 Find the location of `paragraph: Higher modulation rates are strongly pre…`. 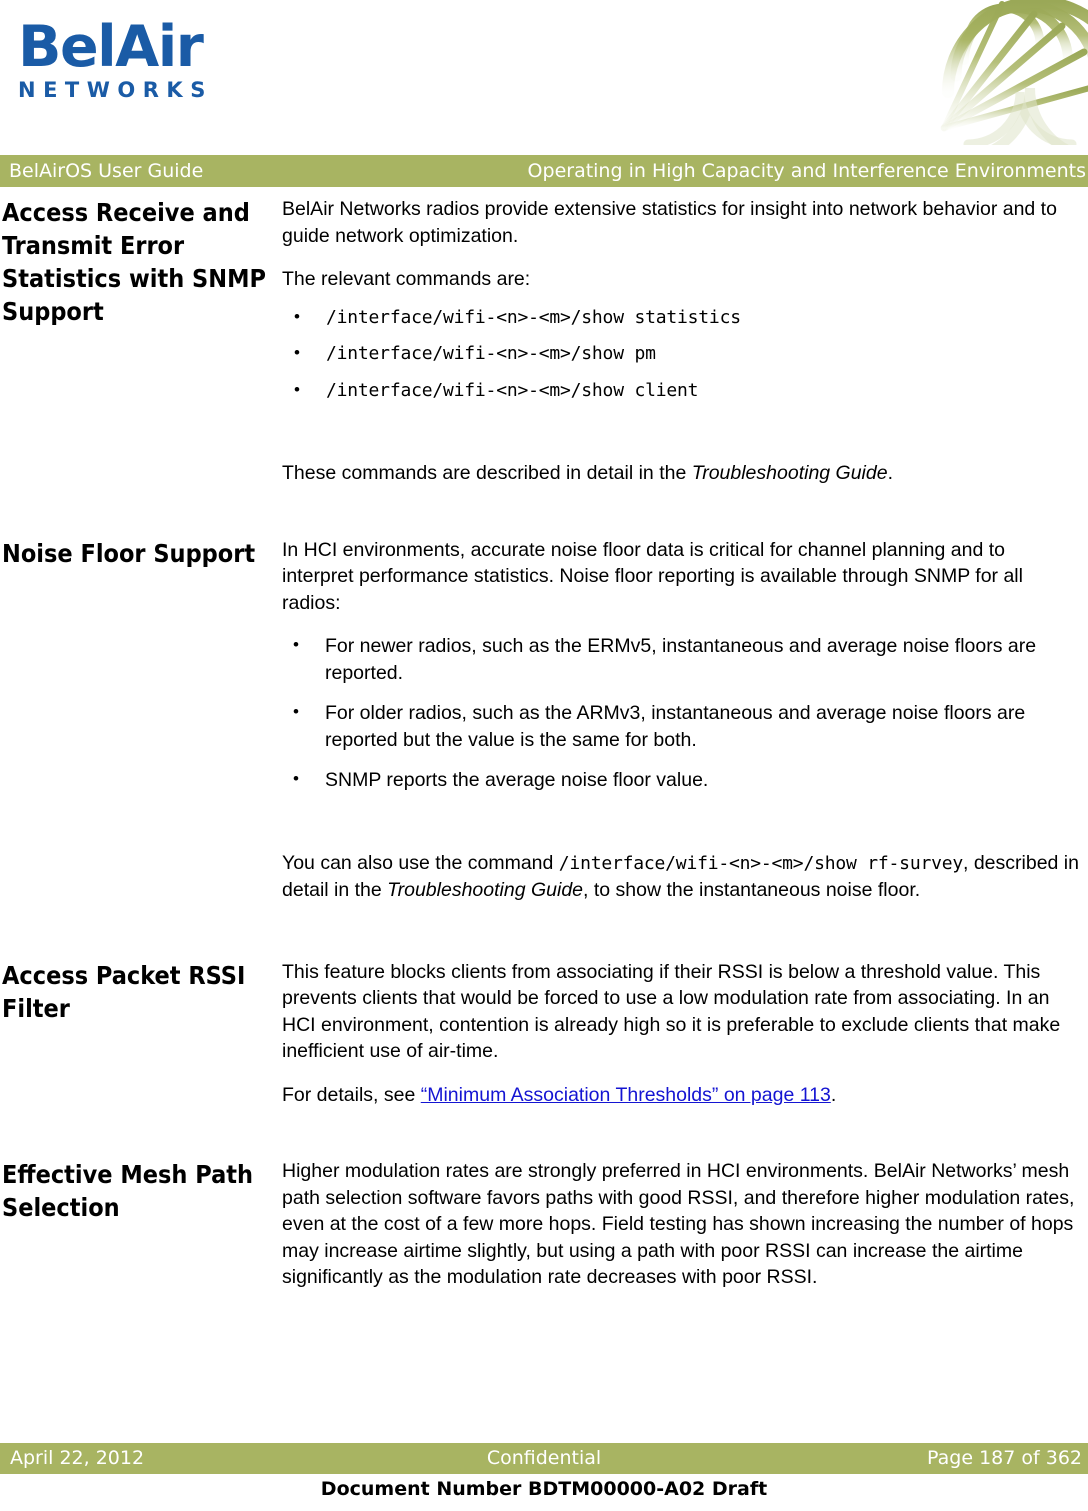

paragraph: Higher modulation rates are strongly pre… is located at coordinates (678, 1224).